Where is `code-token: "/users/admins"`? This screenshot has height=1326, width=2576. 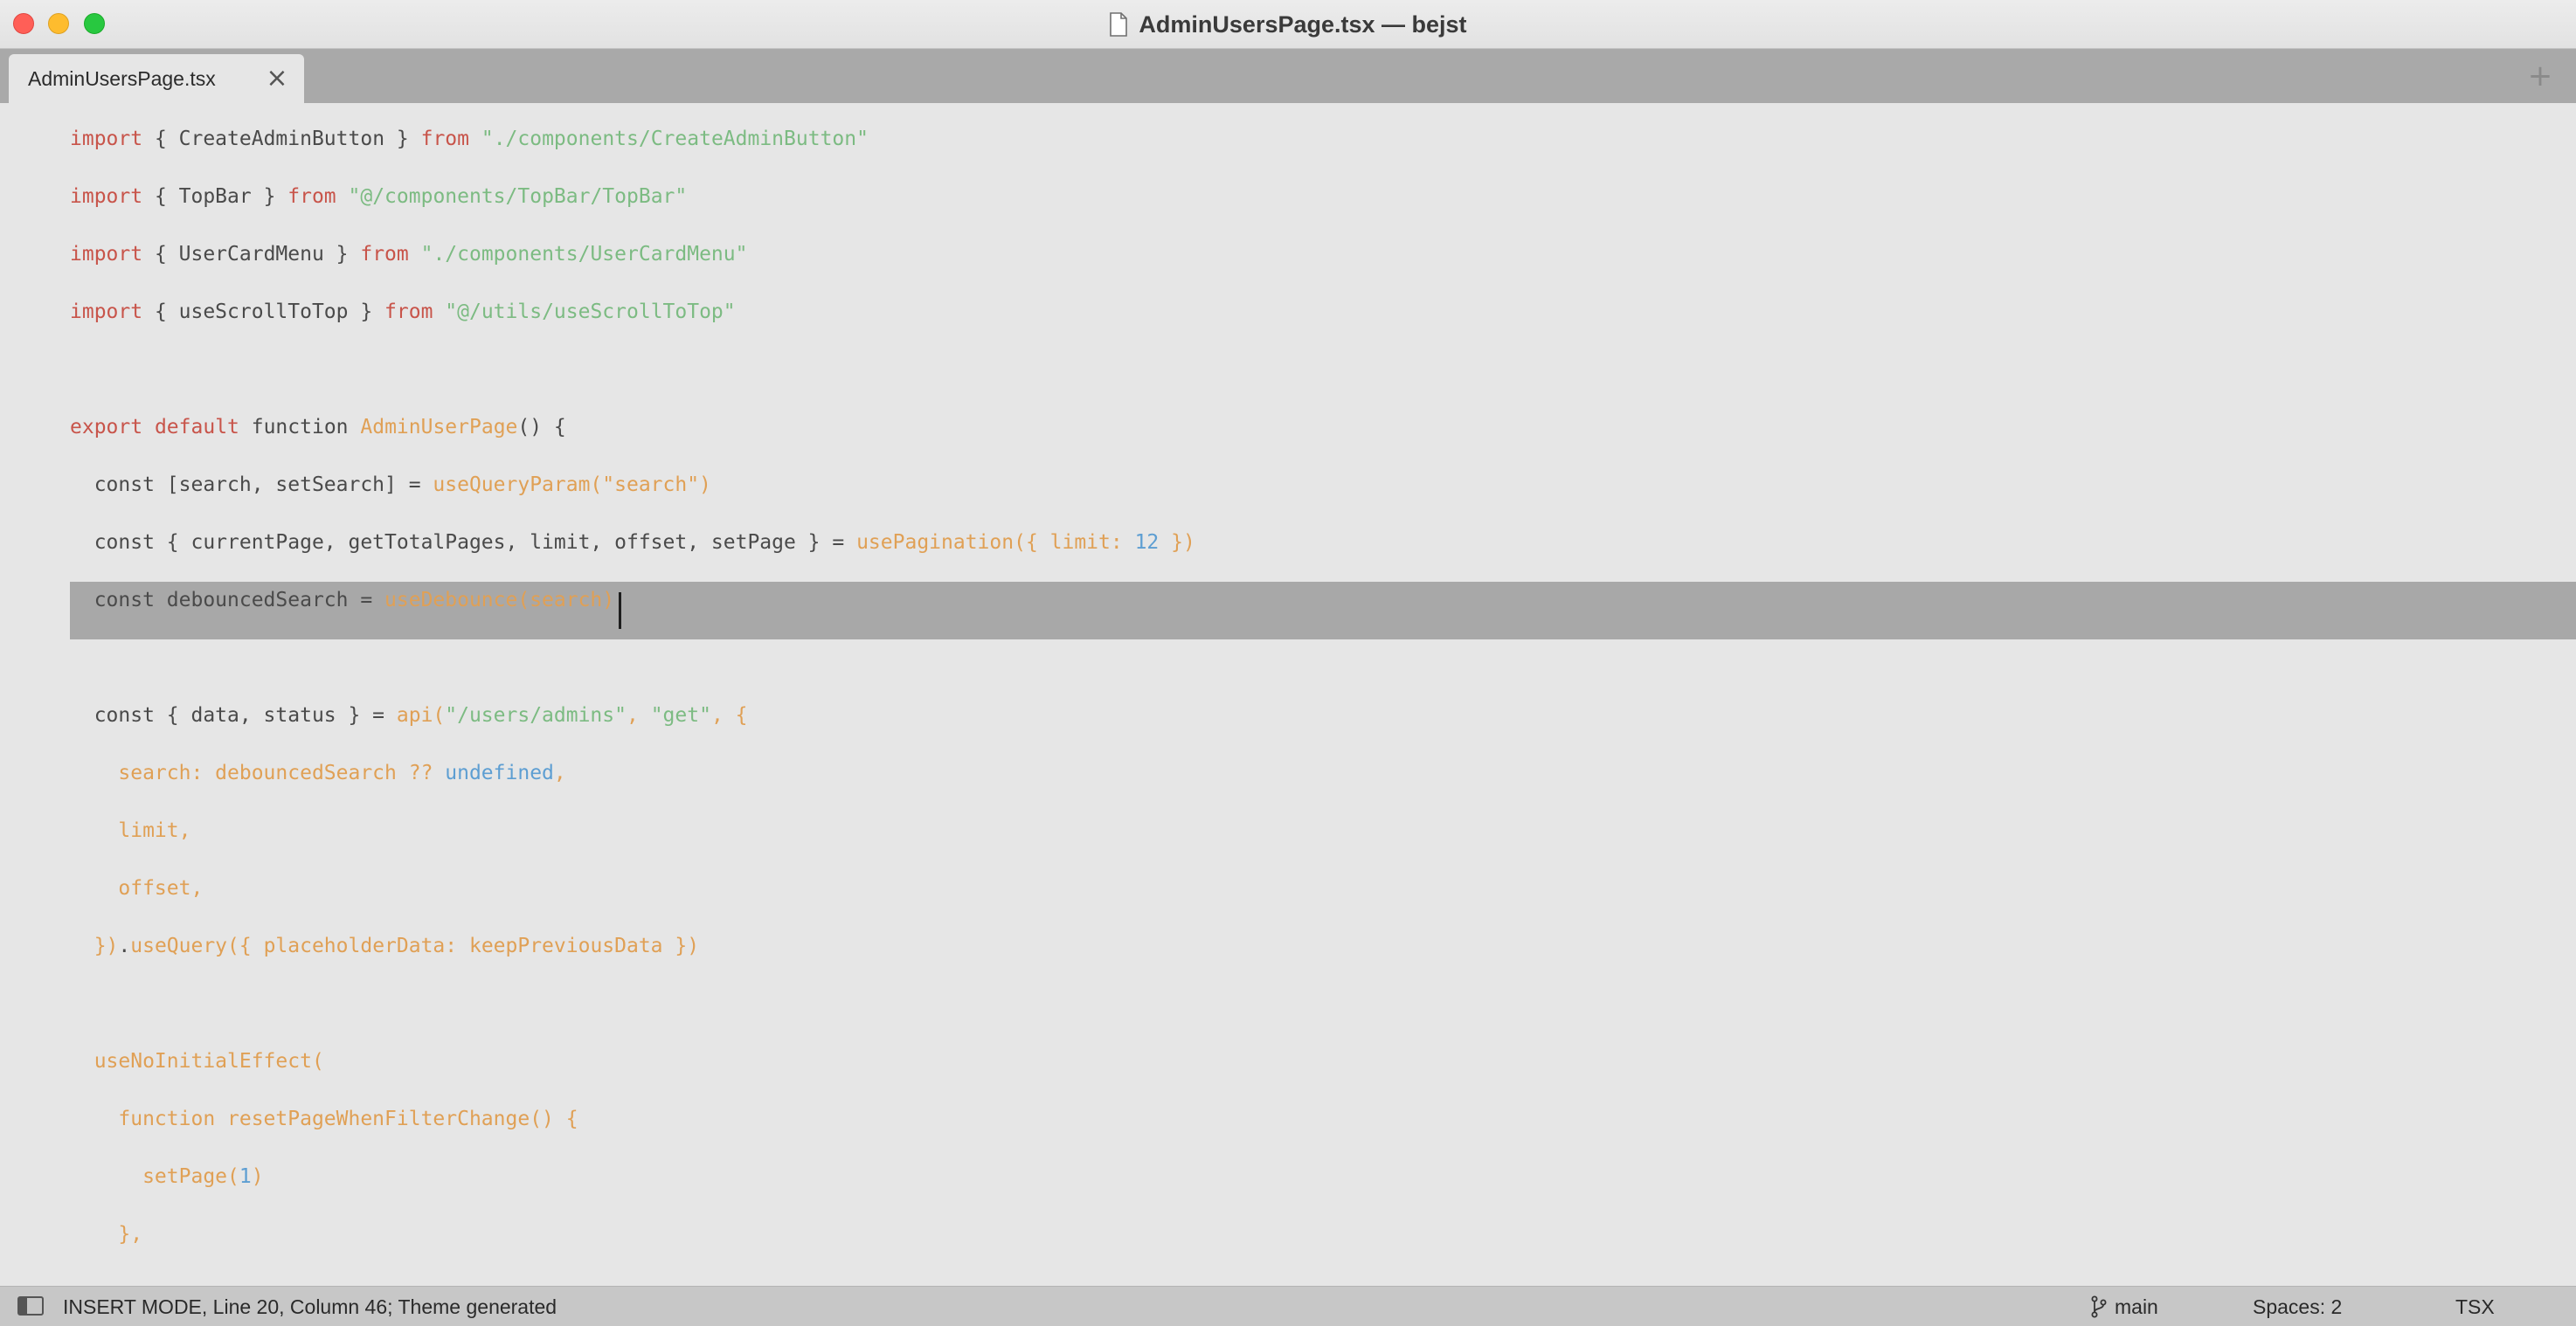
code-token: "/users/admins" is located at coordinates (536, 715).